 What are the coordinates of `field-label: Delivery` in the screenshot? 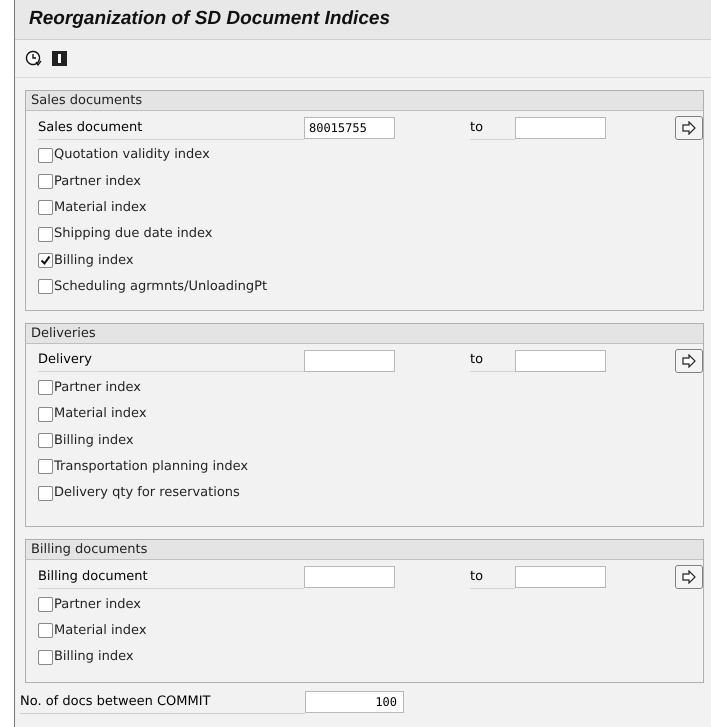 It's located at (171, 360).